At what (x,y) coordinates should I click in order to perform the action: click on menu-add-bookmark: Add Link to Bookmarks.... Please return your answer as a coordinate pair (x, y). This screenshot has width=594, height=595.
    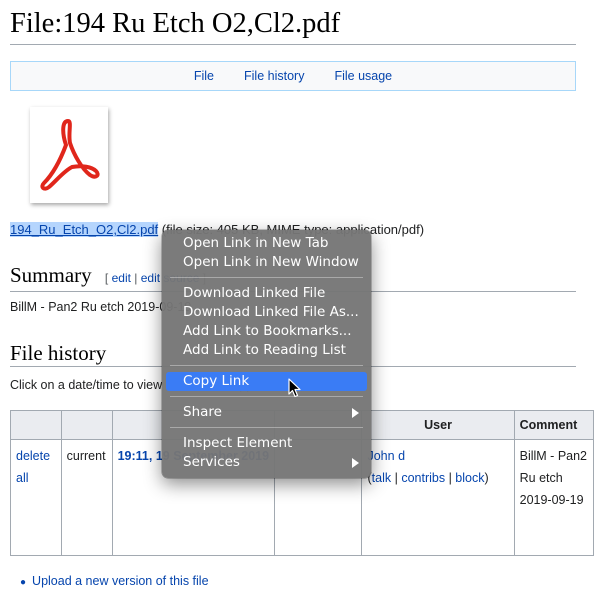
    Looking at the image, I should click on (266, 331).